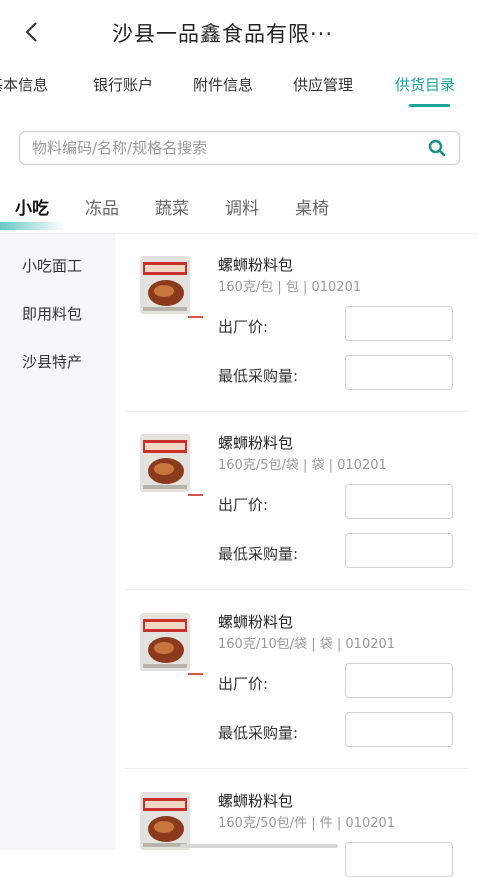 Image resolution: width=478 pixels, height=877 pixels. I want to click on active-category-indicator, so click(33, 226).